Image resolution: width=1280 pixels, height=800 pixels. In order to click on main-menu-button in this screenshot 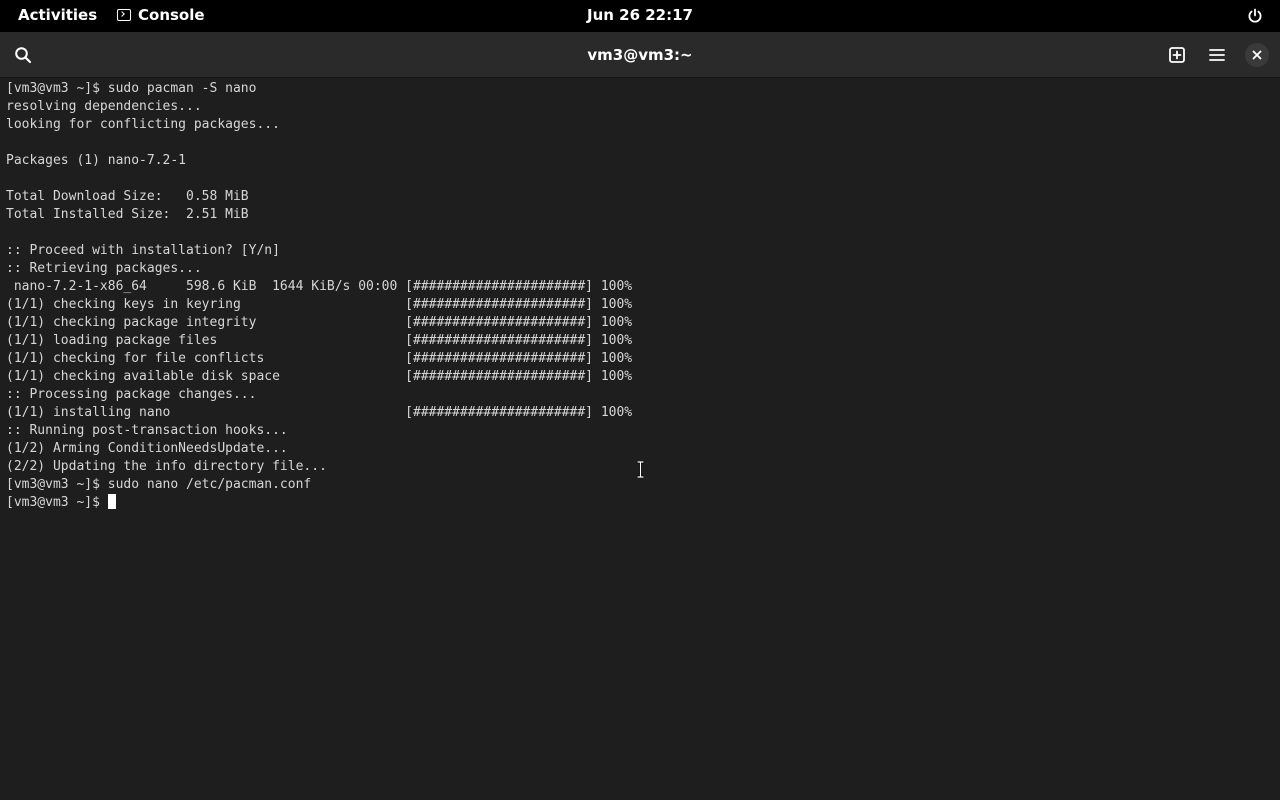, I will do `click(1217, 55)`.